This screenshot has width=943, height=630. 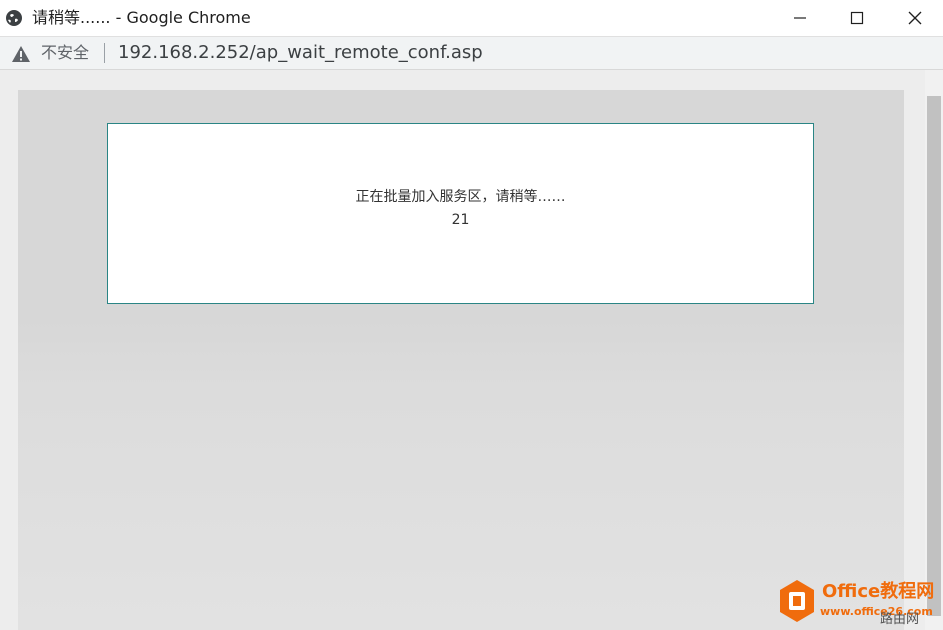 I want to click on title-bar: 请稍等...... - Google Chrome, so click(x=471, y=18).